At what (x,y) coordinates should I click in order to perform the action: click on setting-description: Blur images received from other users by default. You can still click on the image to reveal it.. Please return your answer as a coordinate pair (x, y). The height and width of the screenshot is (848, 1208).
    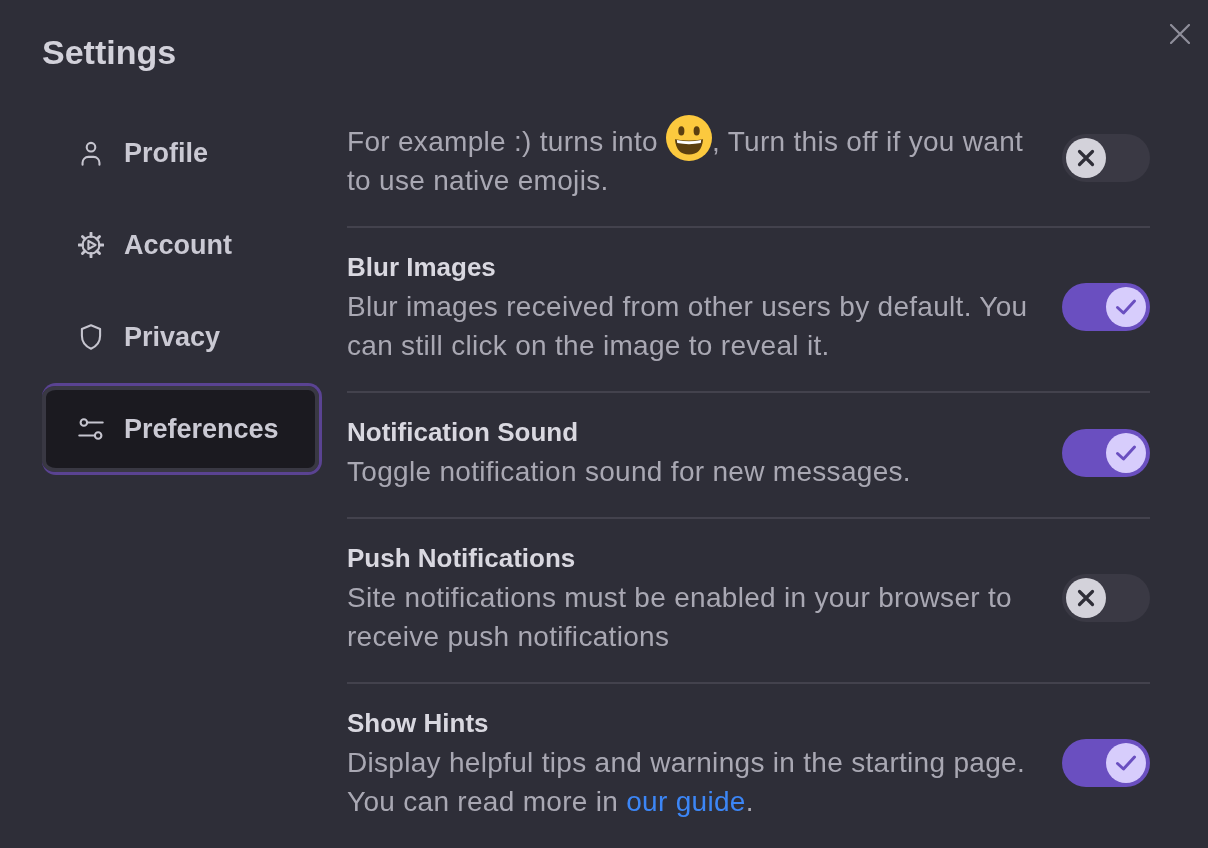
    Looking at the image, I should click on (688, 326).